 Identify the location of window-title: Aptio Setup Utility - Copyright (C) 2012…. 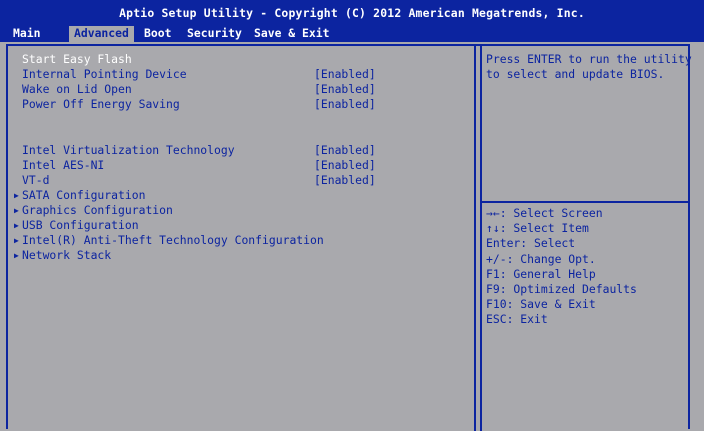
(352, 13).